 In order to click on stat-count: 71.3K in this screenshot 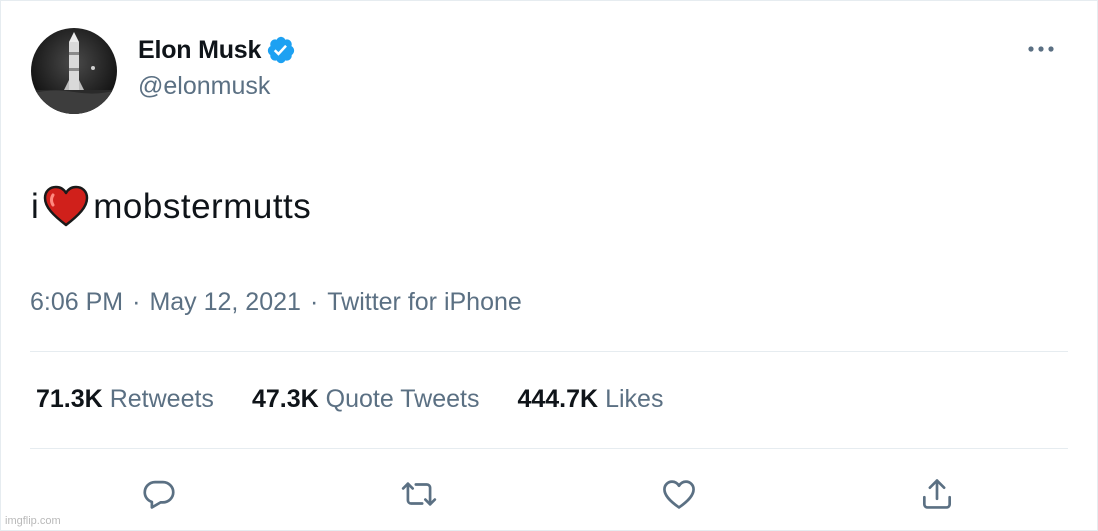, I will do `click(69, 399)`.